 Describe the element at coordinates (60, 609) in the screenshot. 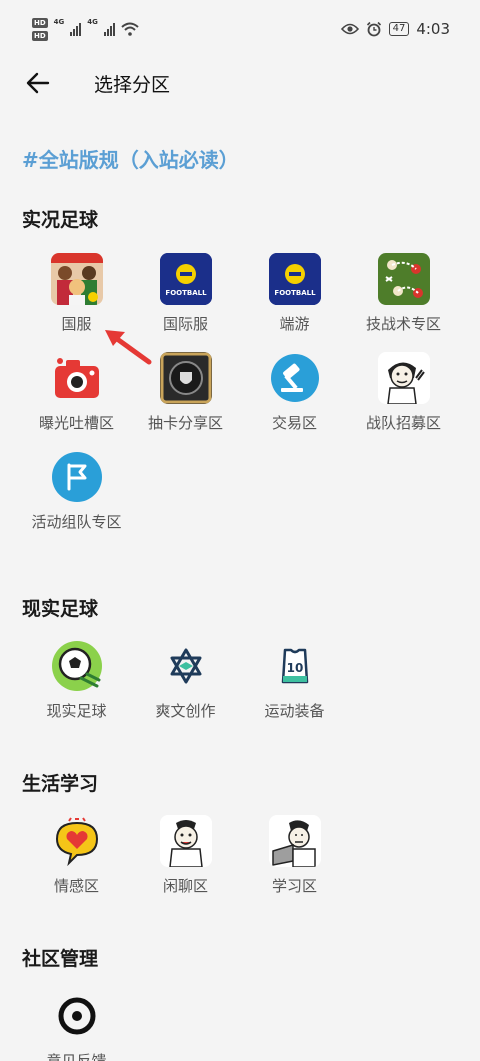

I see `section-title-real-football: 现实足球` at that location.